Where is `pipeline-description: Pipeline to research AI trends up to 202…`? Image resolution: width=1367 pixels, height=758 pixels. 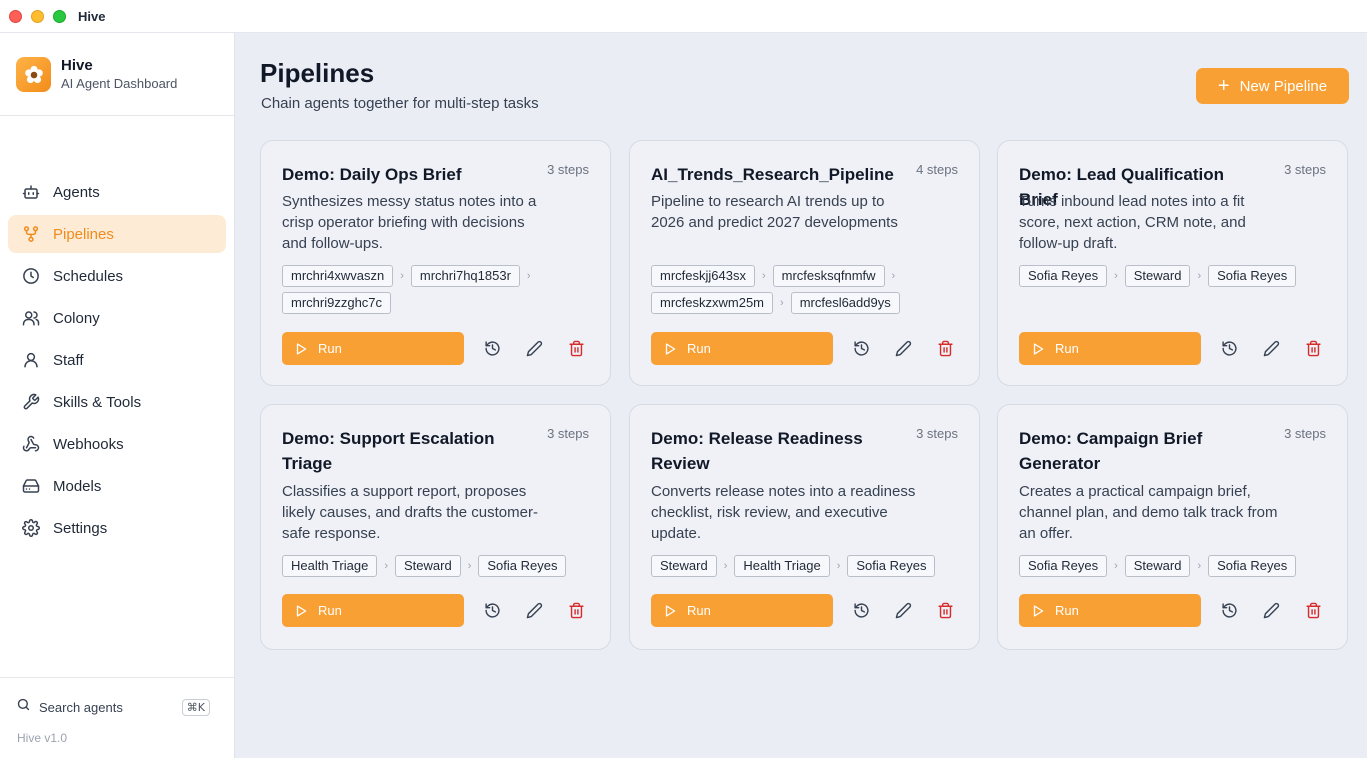 pipeline-description: Pipeline to research AI trends up to 202… is located at coordinates (774, 212).